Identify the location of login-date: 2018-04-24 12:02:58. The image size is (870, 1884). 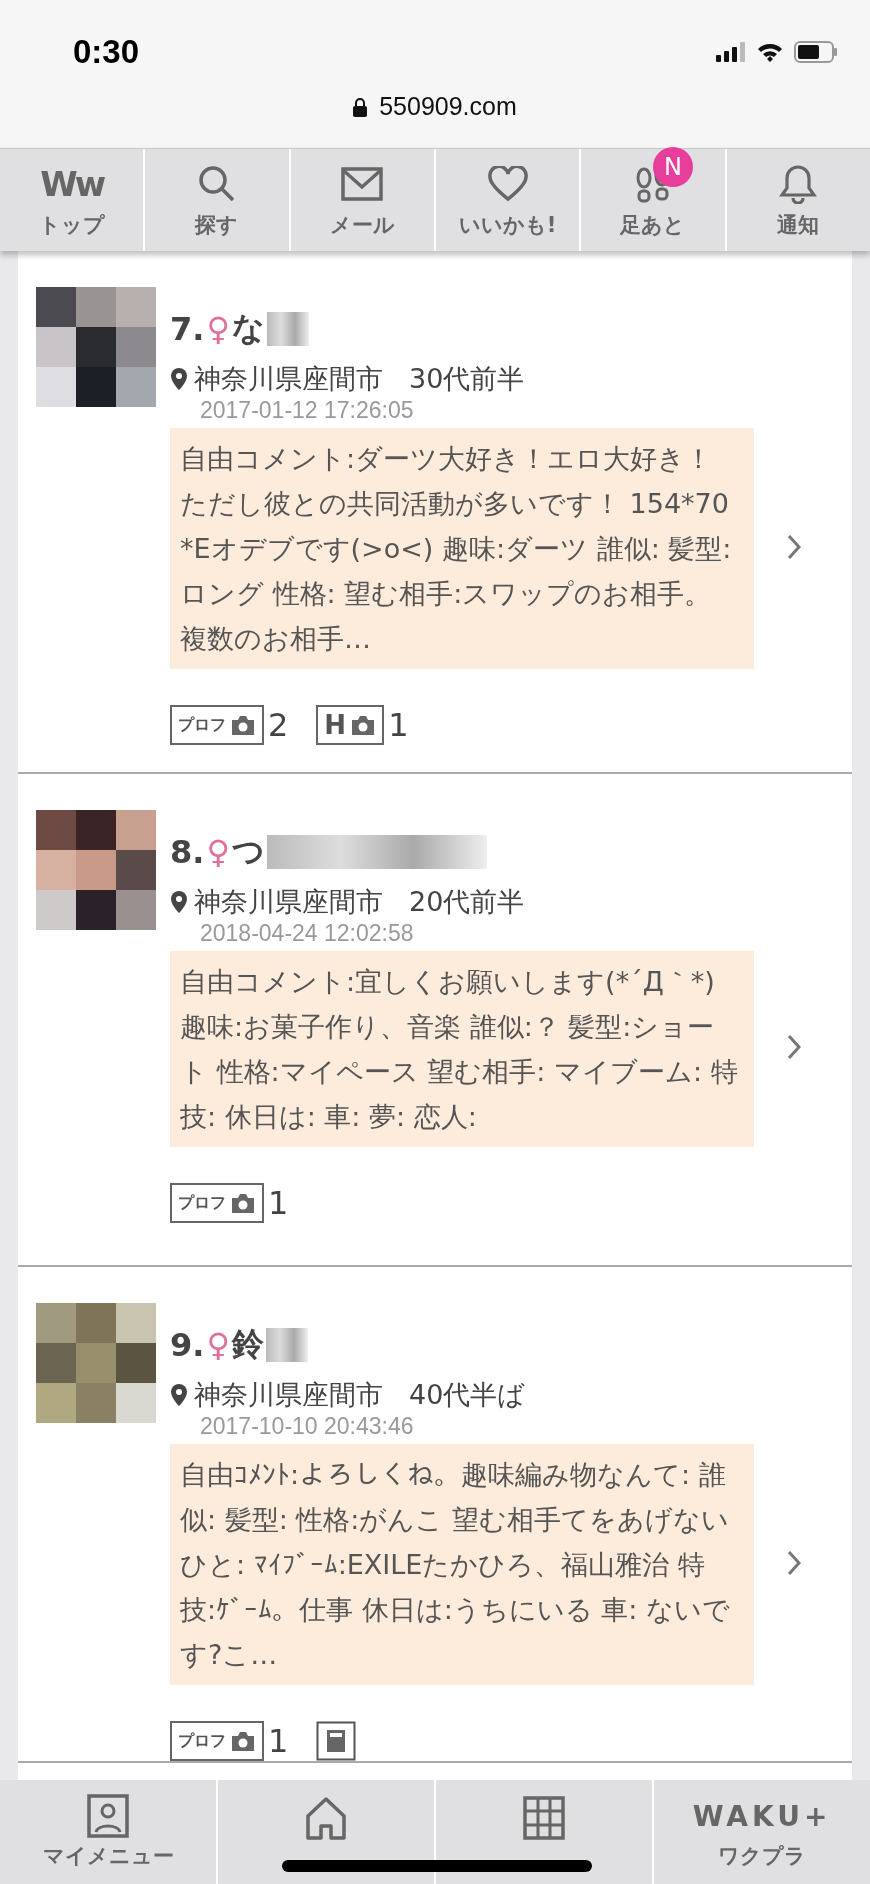
(307, 933).